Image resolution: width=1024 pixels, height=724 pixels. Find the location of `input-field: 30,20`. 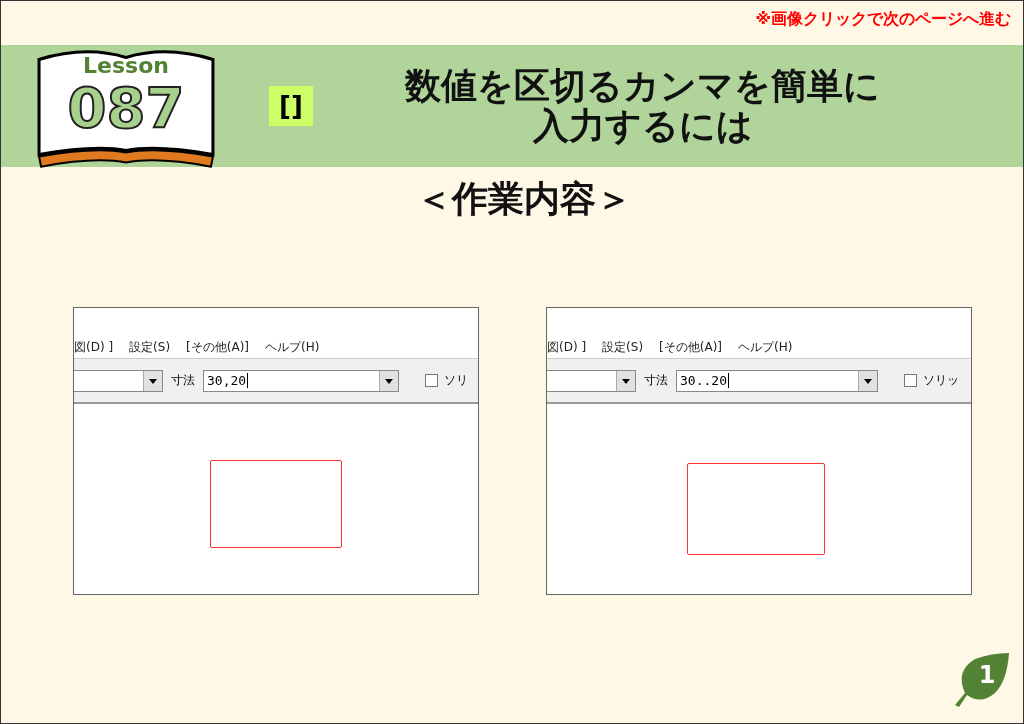

input-field: 30,20 is located at coordinates (301, 380).